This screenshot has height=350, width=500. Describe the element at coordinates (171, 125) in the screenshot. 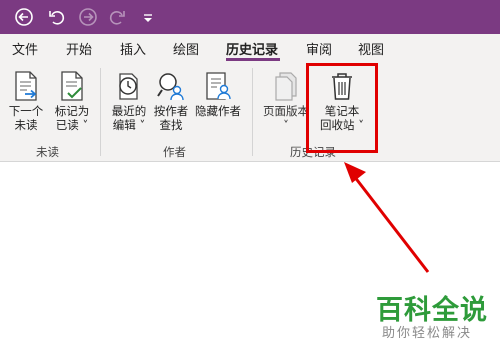

I see `find-by-author-label-2: 查找` at that location.